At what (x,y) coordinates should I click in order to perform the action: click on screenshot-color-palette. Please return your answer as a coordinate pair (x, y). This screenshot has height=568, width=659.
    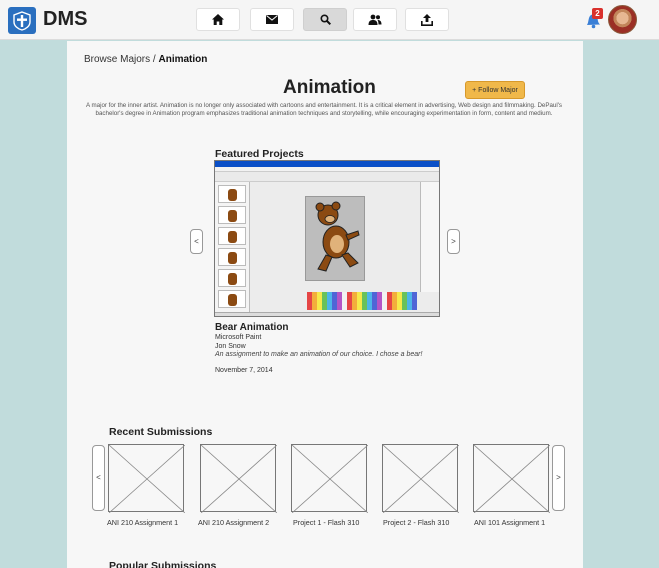
    Looking at the image, I should click on (362, 301).